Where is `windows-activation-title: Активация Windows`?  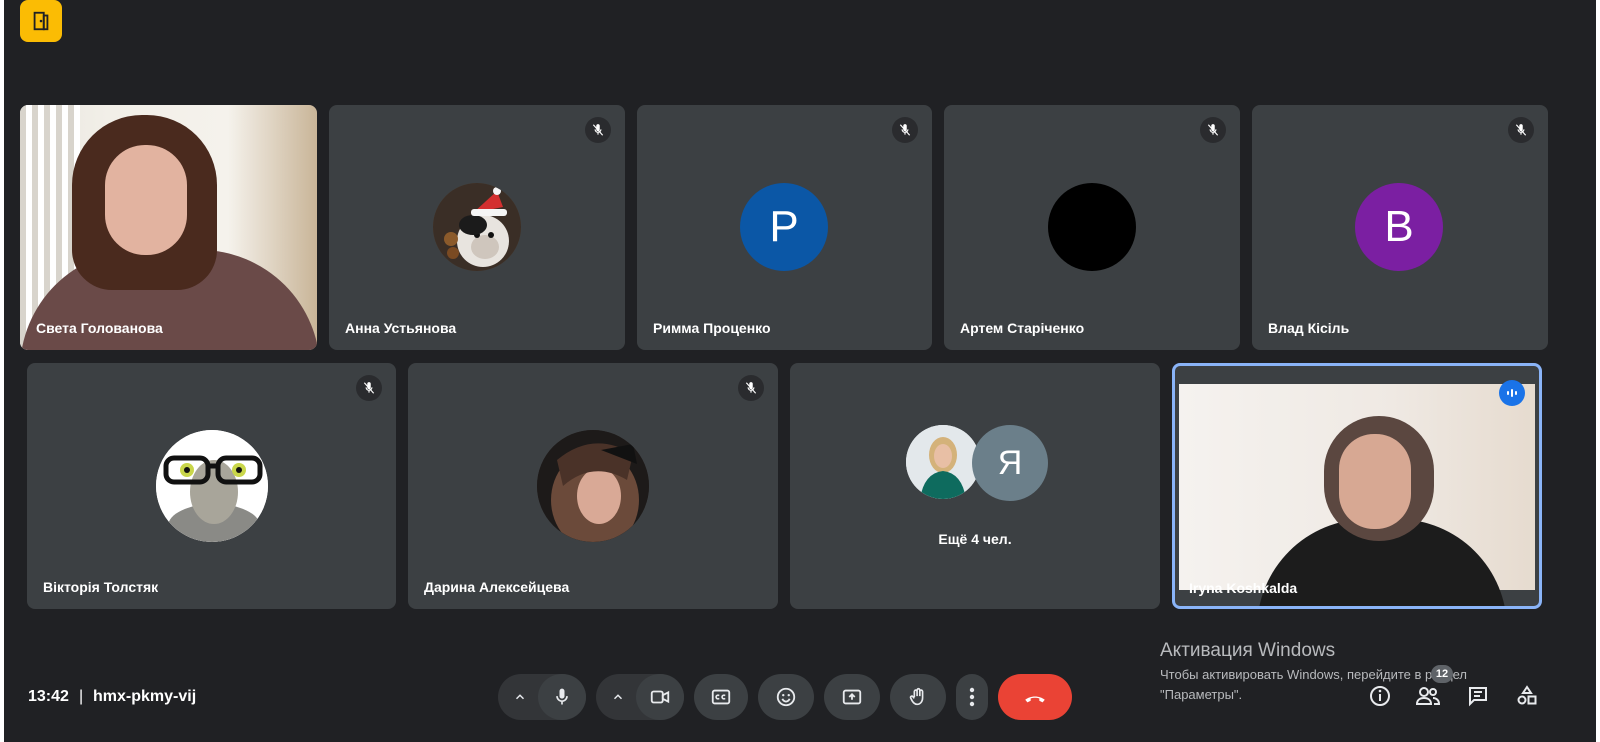
windows-activation-title: Активация Windows is located at coordinates (1248, 650).